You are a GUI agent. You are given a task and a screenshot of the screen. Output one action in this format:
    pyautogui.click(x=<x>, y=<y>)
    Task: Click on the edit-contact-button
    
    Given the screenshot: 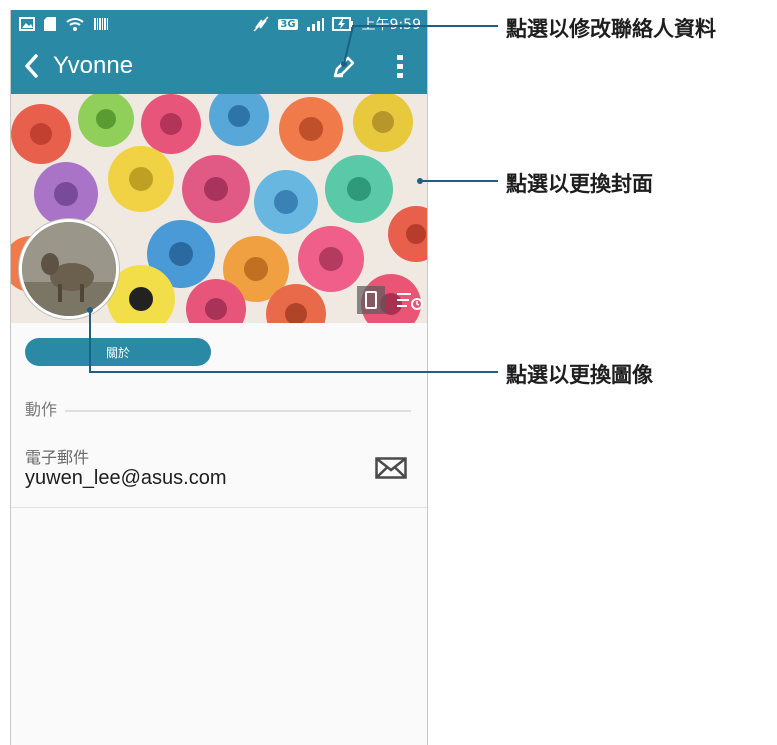 What is the action you would take?
    pyautogui.click(x=344, y=67)
    